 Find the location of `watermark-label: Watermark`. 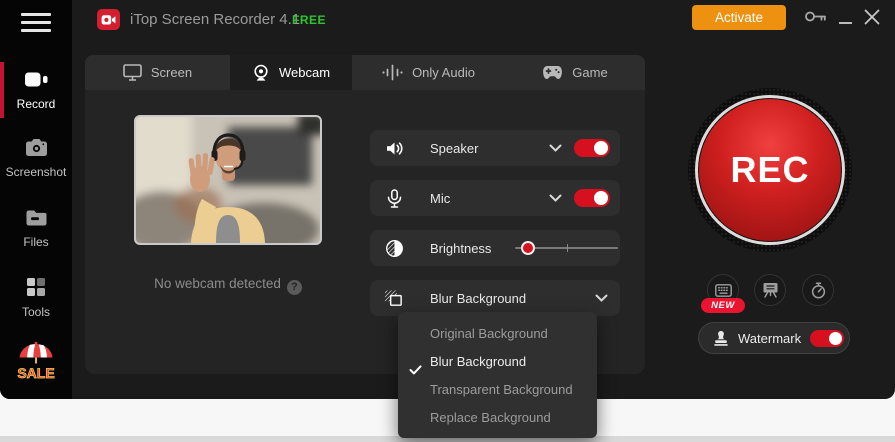

watermark-label: Watermark is located at coordinates (770, 338).